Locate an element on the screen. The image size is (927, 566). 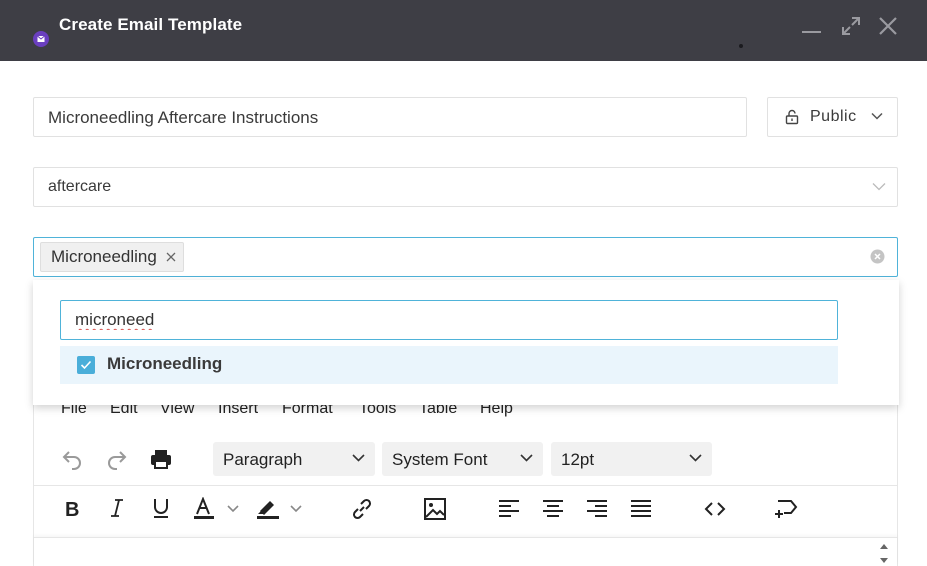
close-button is located at coordinates (888, 26).